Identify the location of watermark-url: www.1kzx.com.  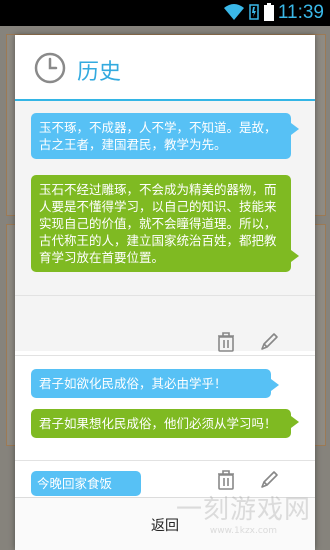
(243, 531).